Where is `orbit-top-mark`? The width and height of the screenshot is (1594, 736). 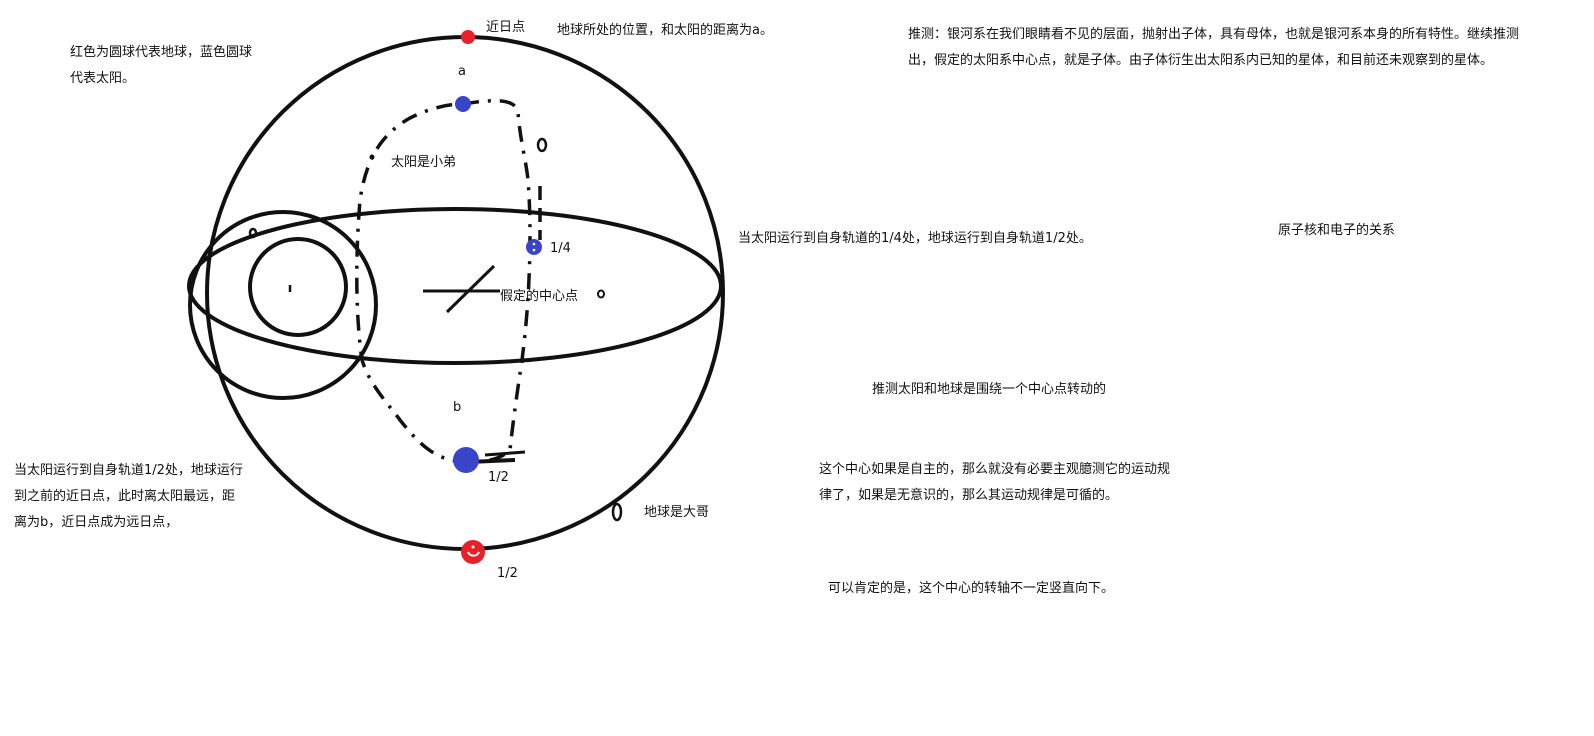
orbit-top-mark is located at coordinates (542, 145).